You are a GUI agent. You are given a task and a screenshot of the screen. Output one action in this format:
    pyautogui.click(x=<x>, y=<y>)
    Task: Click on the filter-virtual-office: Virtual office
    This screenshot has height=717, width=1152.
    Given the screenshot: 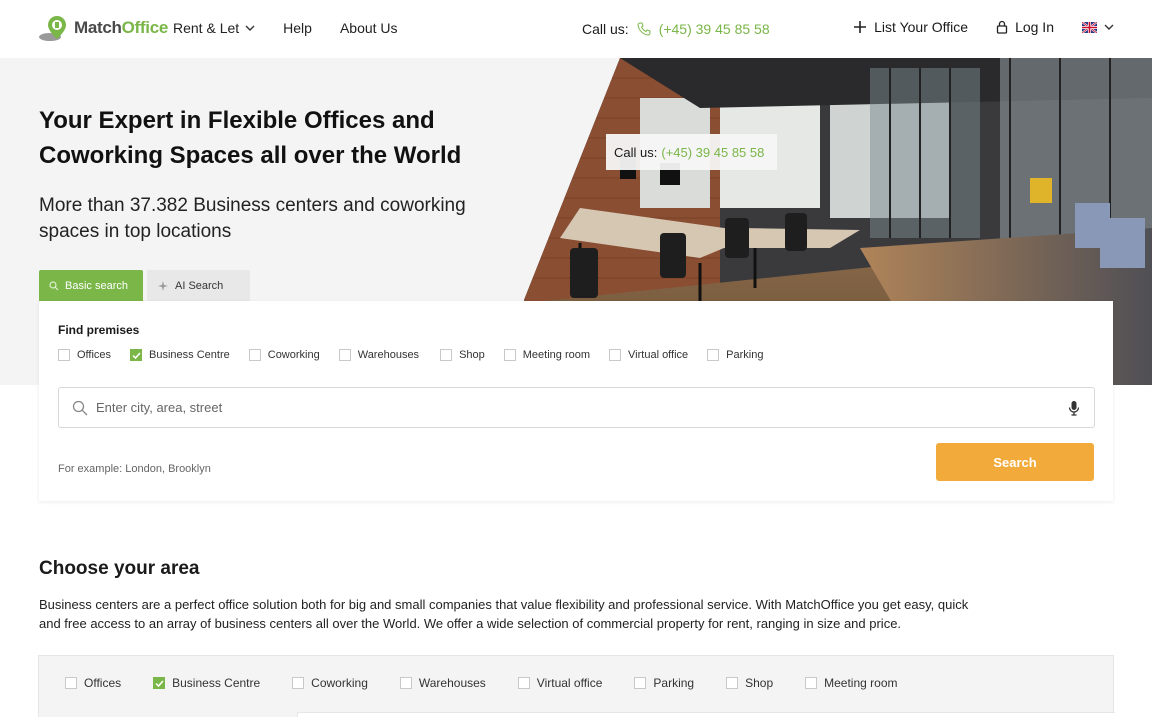 What is the action you would take?
    pyautogui.click(x=648, y=355)
    